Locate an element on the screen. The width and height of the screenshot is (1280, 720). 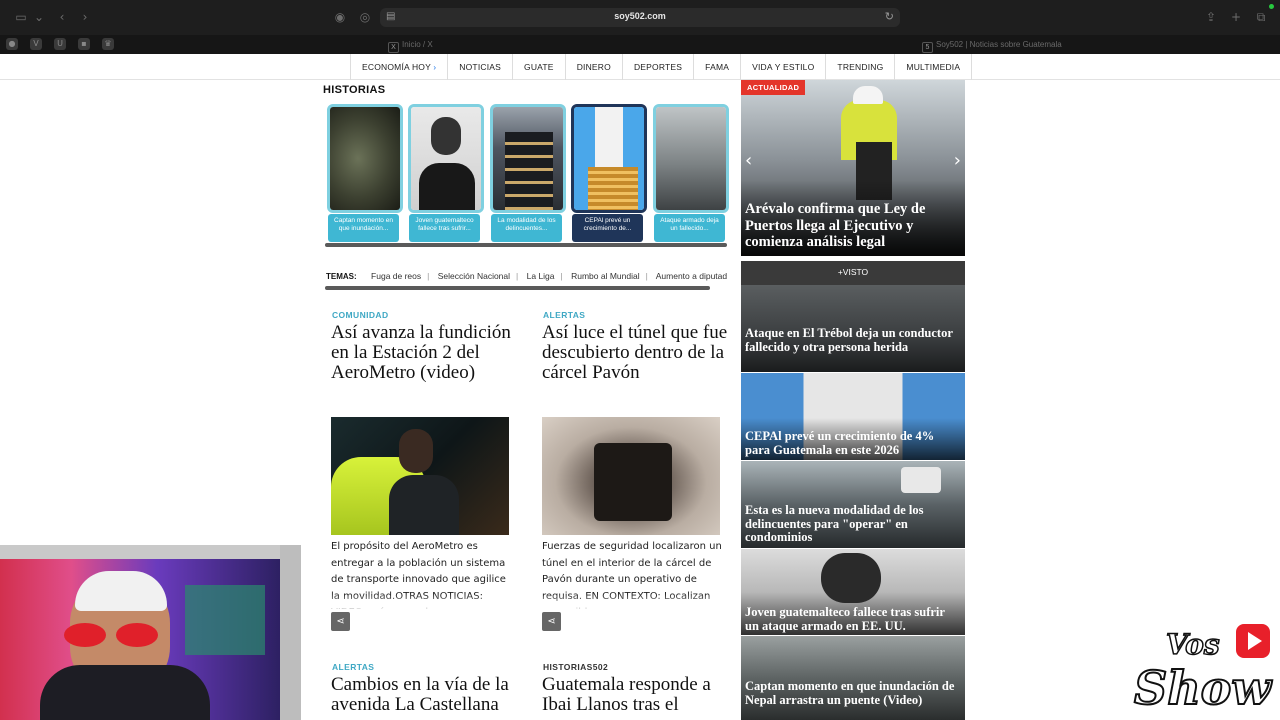
tema-link: Aumento a diputad is located at coordinates (691, 276).